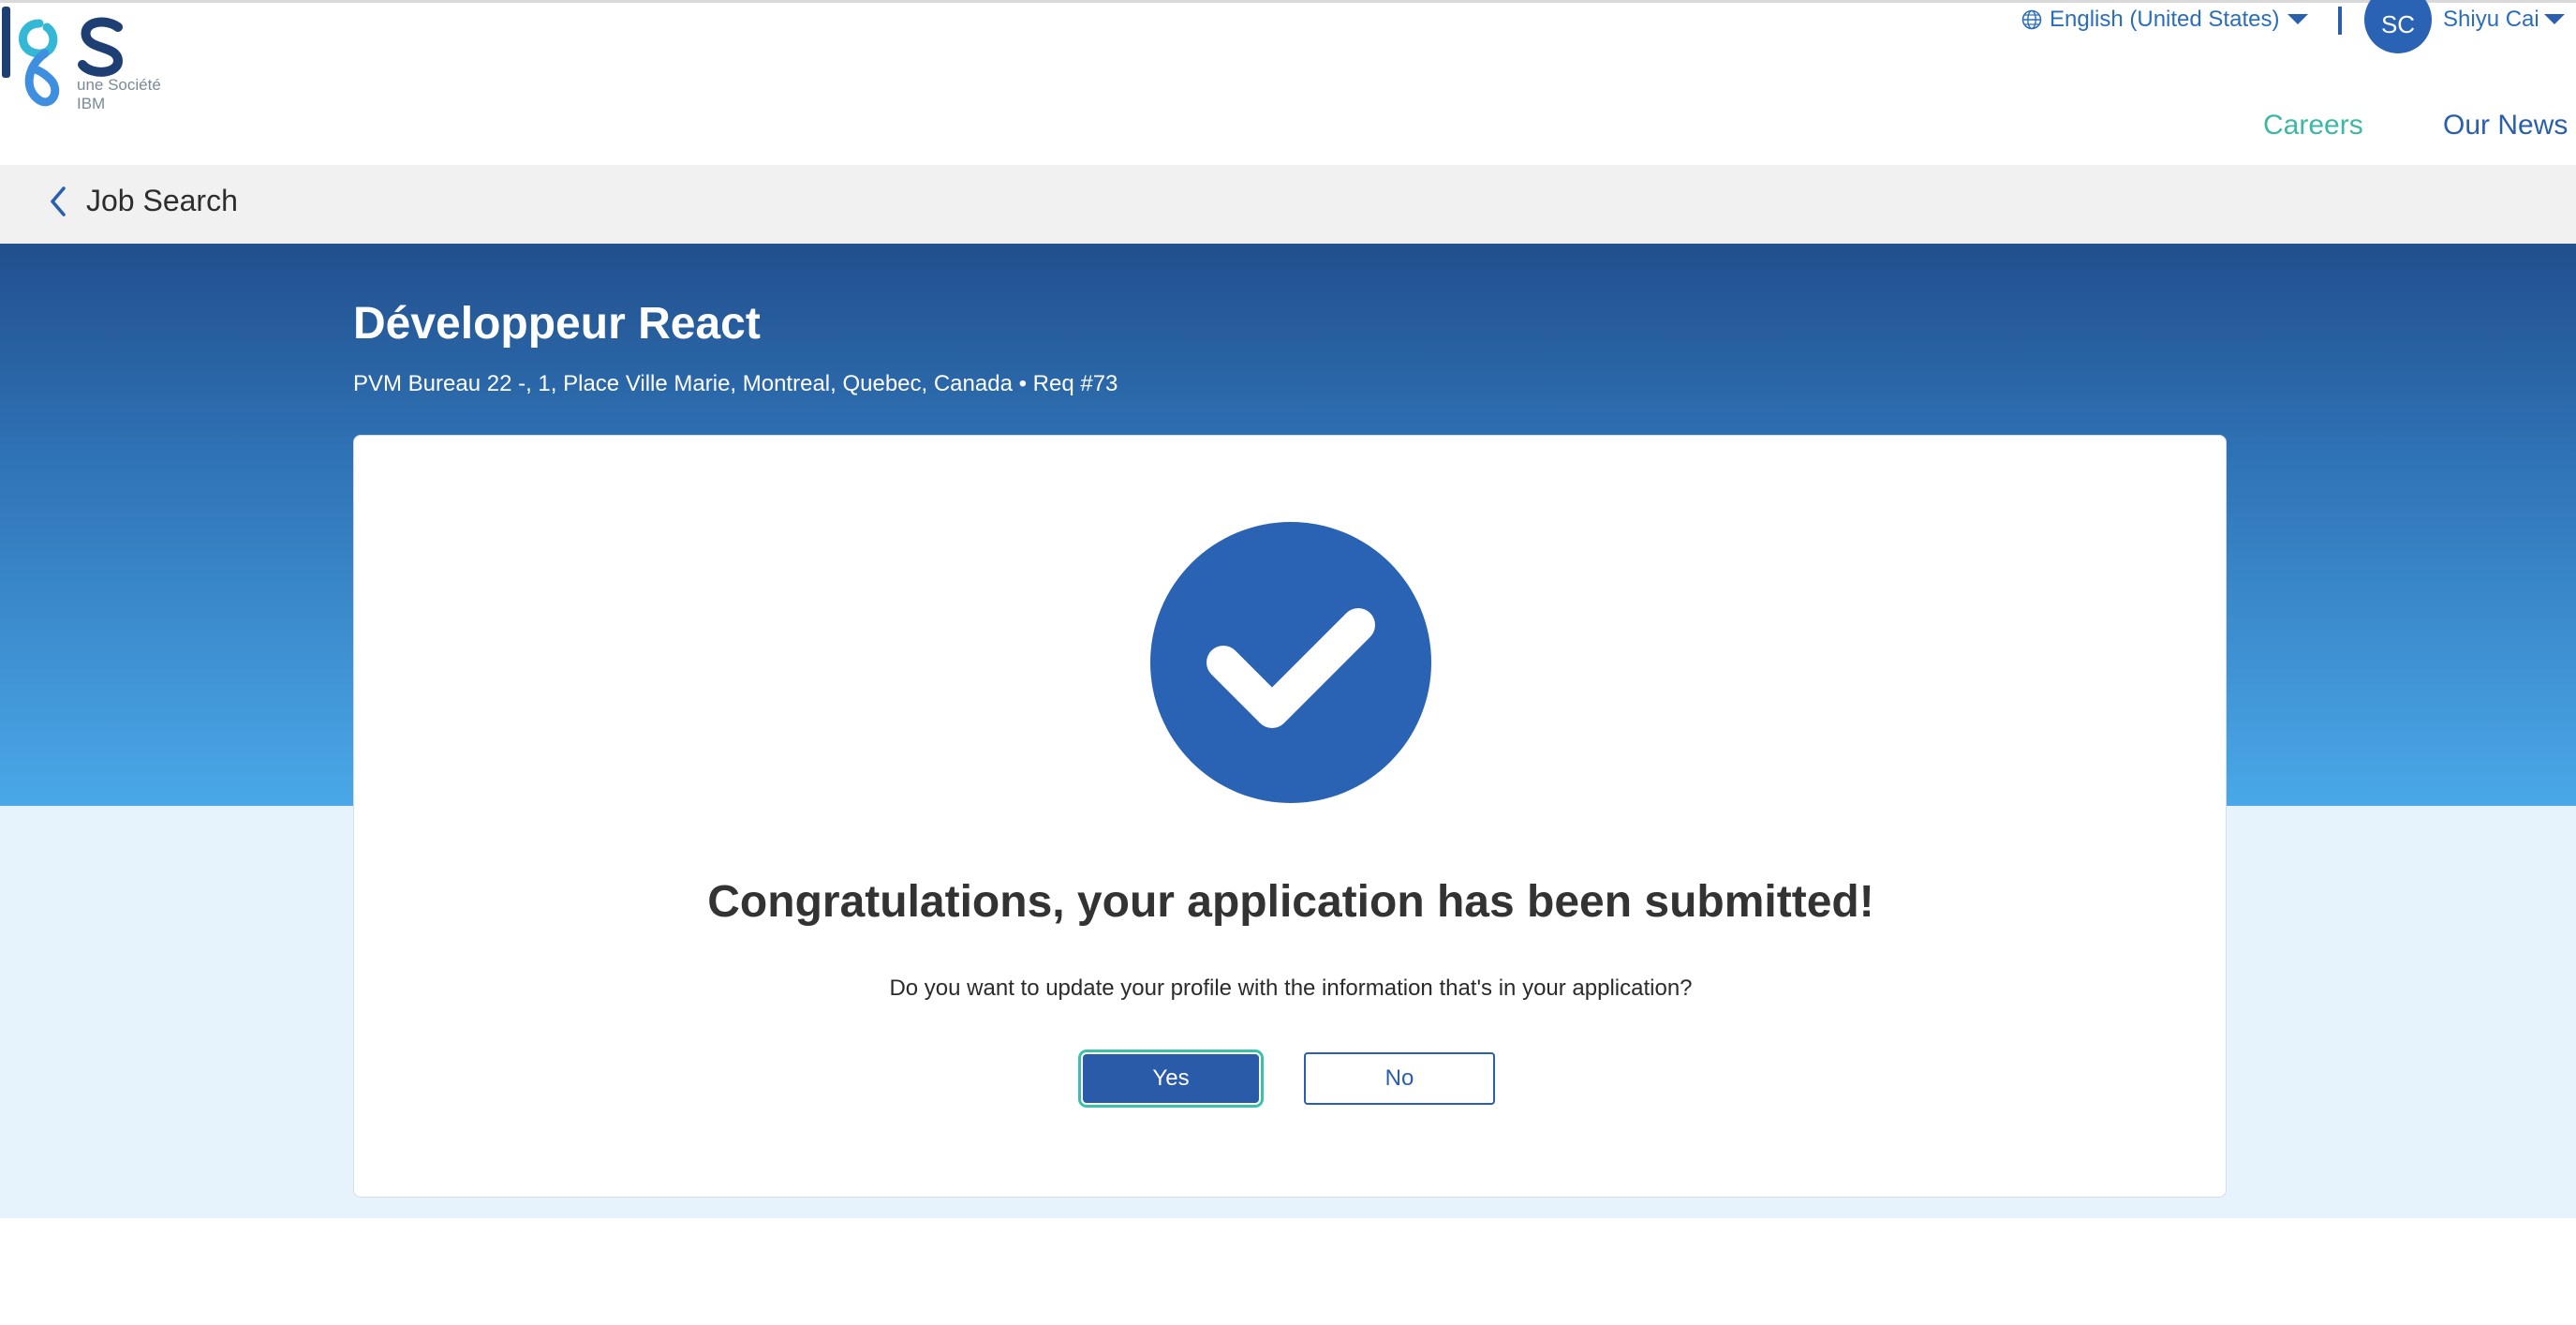  Describe the element at coordinates (1288, 204) in the screenshot. I see `breadcrumb-bar: Job Search` at that location.